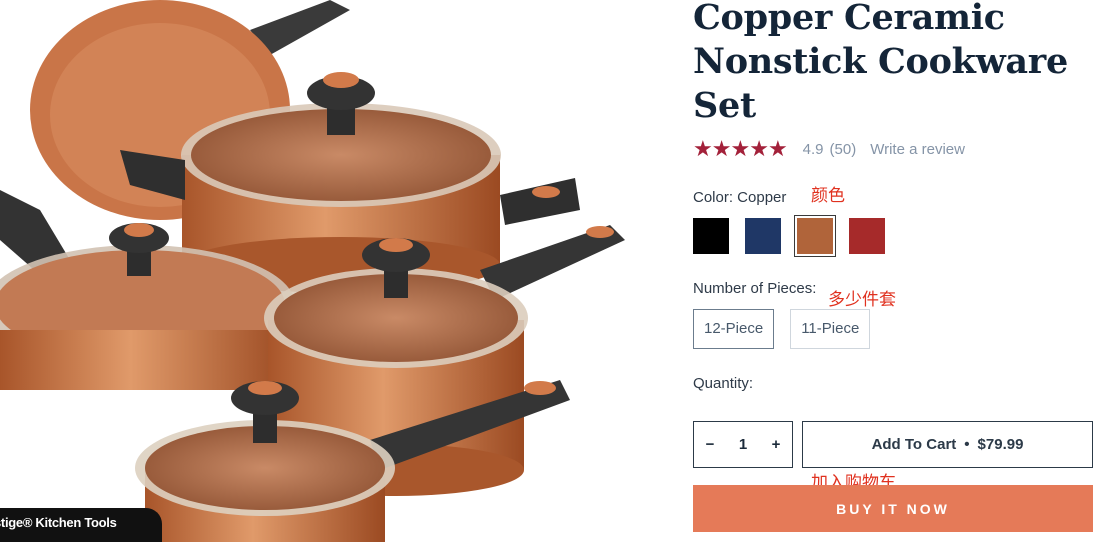  I want to click on quantity-stepper: − 1 +, so click(743, 444).